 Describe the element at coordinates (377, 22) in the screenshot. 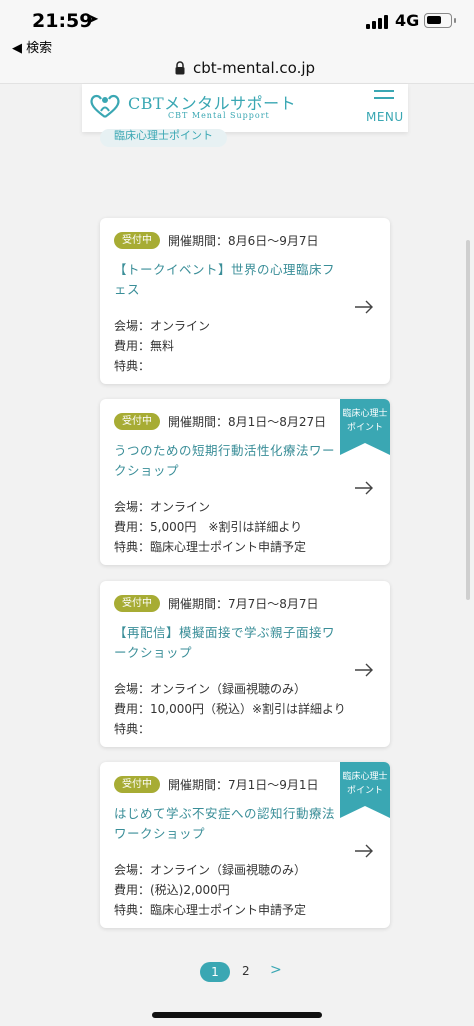

I see `signal-icon` at that location.